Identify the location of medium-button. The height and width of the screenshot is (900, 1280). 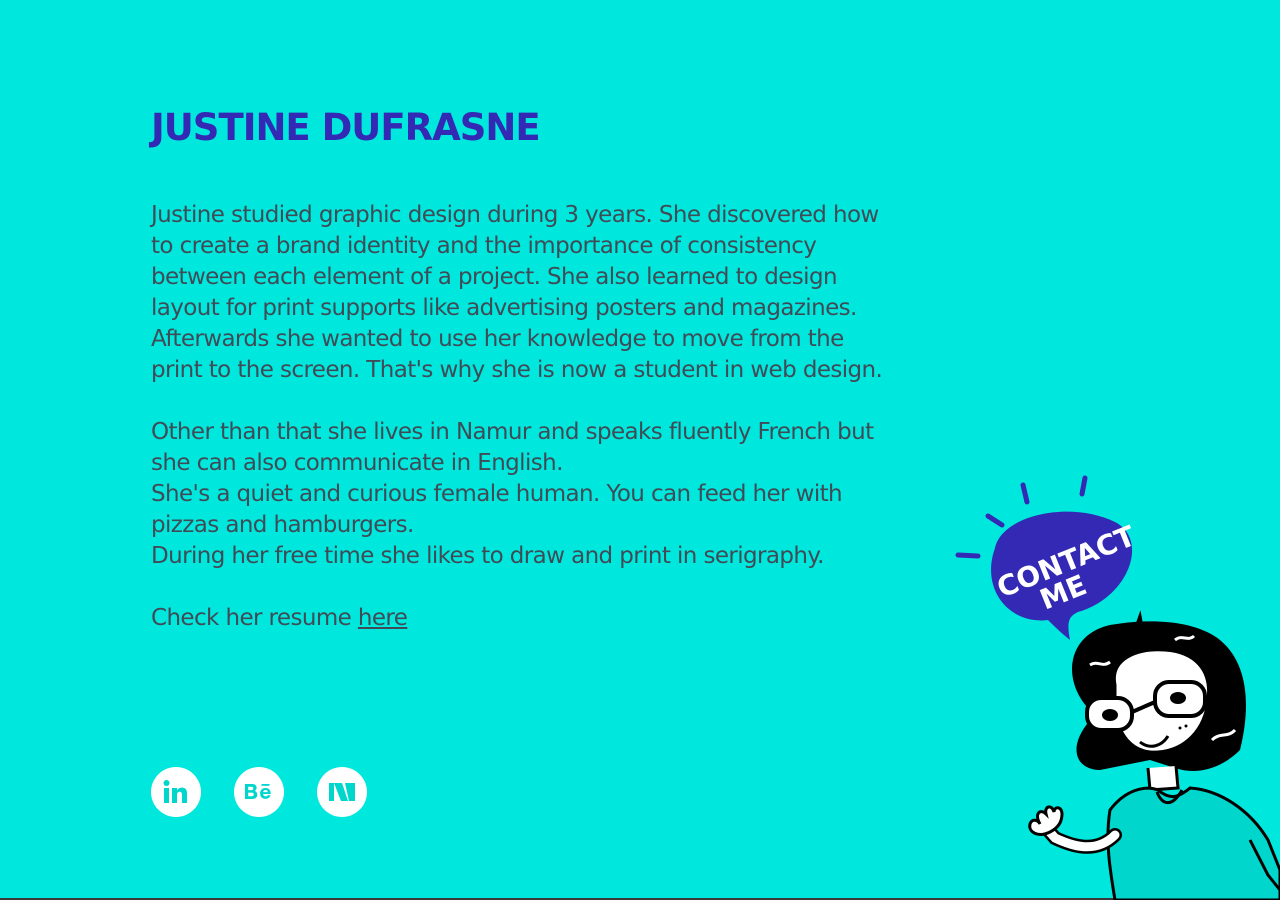
(342, 792).